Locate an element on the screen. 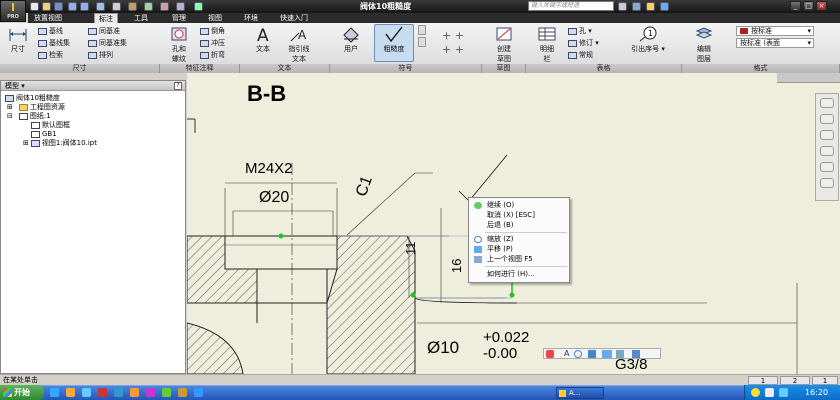  customize-icon is located at coordinates (198, 6).